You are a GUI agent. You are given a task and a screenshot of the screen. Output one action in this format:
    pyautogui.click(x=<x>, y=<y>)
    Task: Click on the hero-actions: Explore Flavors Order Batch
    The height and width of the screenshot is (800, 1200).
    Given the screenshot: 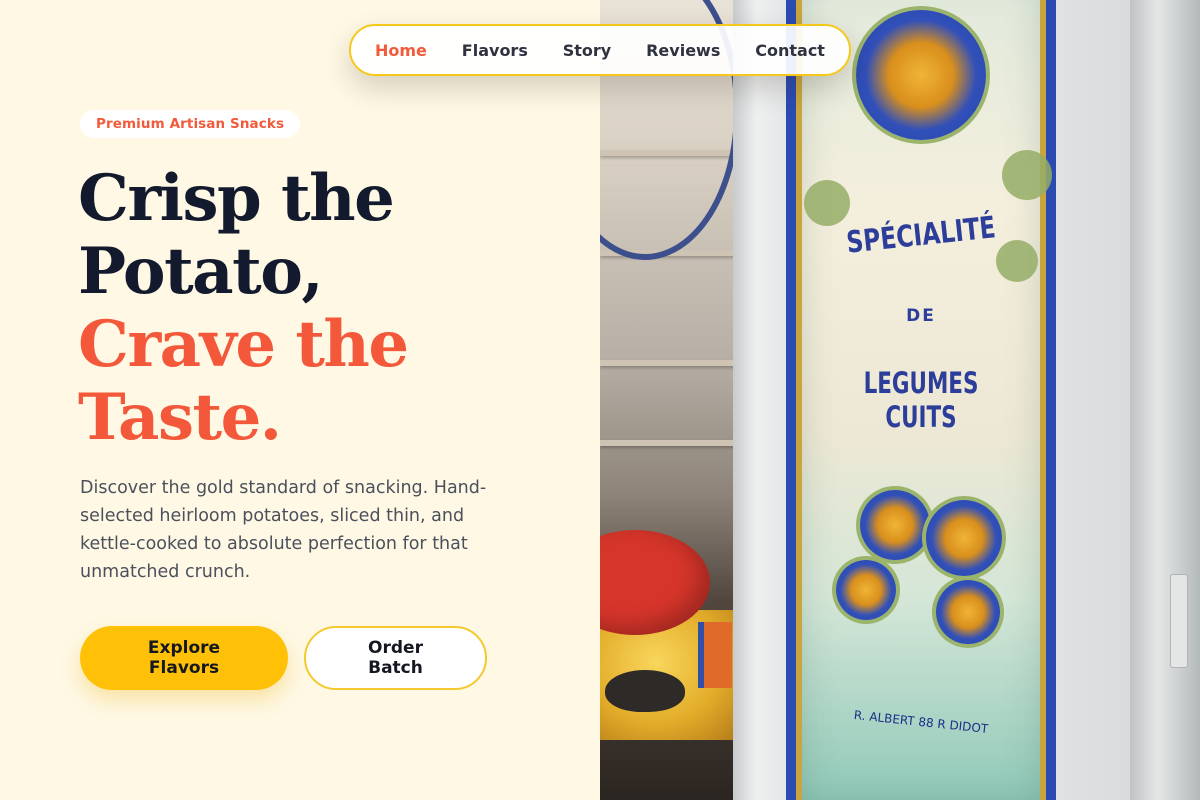 What is the action you would take?
    pyautogui.click(x=283, y=658)
    